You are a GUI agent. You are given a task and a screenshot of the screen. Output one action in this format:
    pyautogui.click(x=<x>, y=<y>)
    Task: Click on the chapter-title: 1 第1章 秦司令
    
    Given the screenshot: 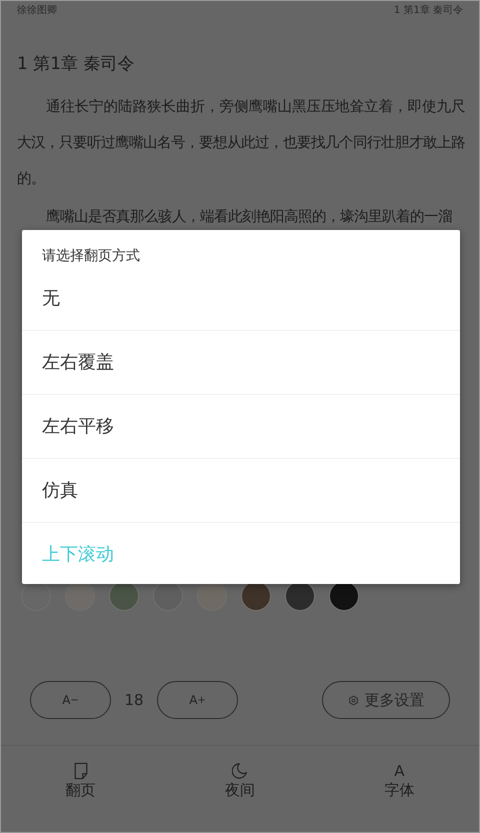 What is the action you would take?
    pyautogui.click(x=76, y=64)
    